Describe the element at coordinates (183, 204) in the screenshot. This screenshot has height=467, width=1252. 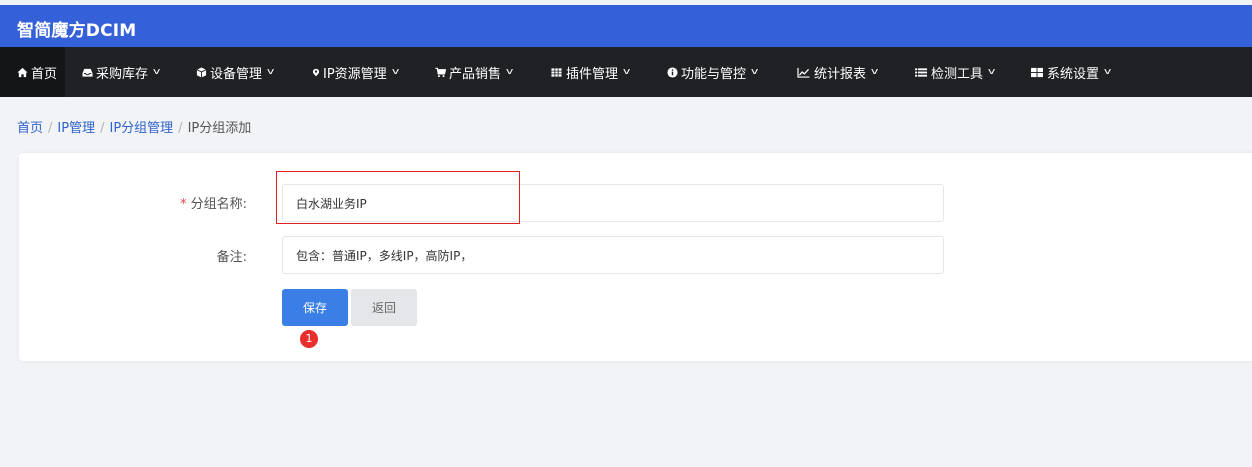
I see `required-mark: *` at that location.